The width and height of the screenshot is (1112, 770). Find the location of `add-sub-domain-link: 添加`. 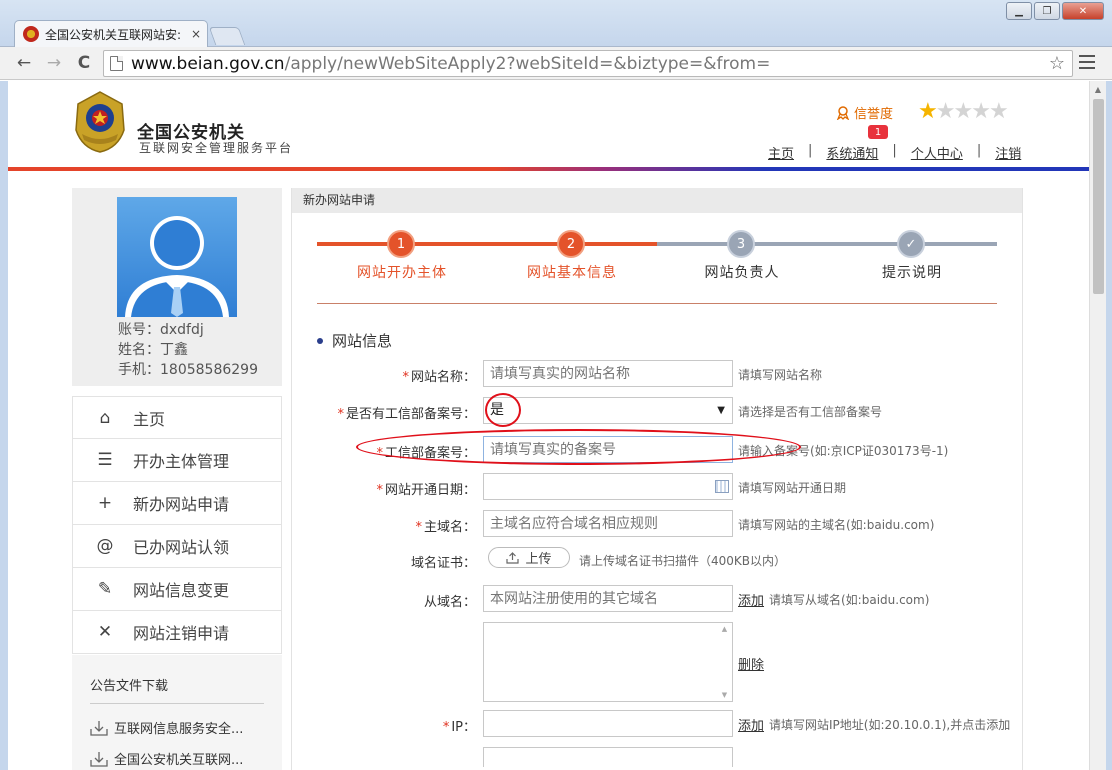

add-sub-domain-link: 添加 is located at coordinates (751, 599).